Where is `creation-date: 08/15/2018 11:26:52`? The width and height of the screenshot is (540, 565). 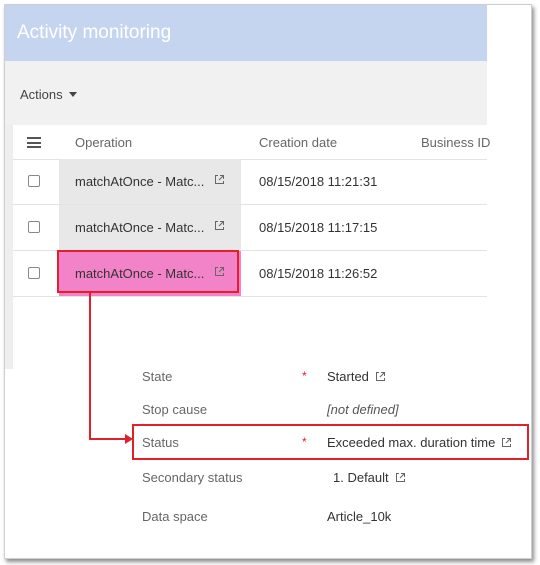 creation-date: 08/15/2018 11:26:52 is located at coordinates (318, 273).